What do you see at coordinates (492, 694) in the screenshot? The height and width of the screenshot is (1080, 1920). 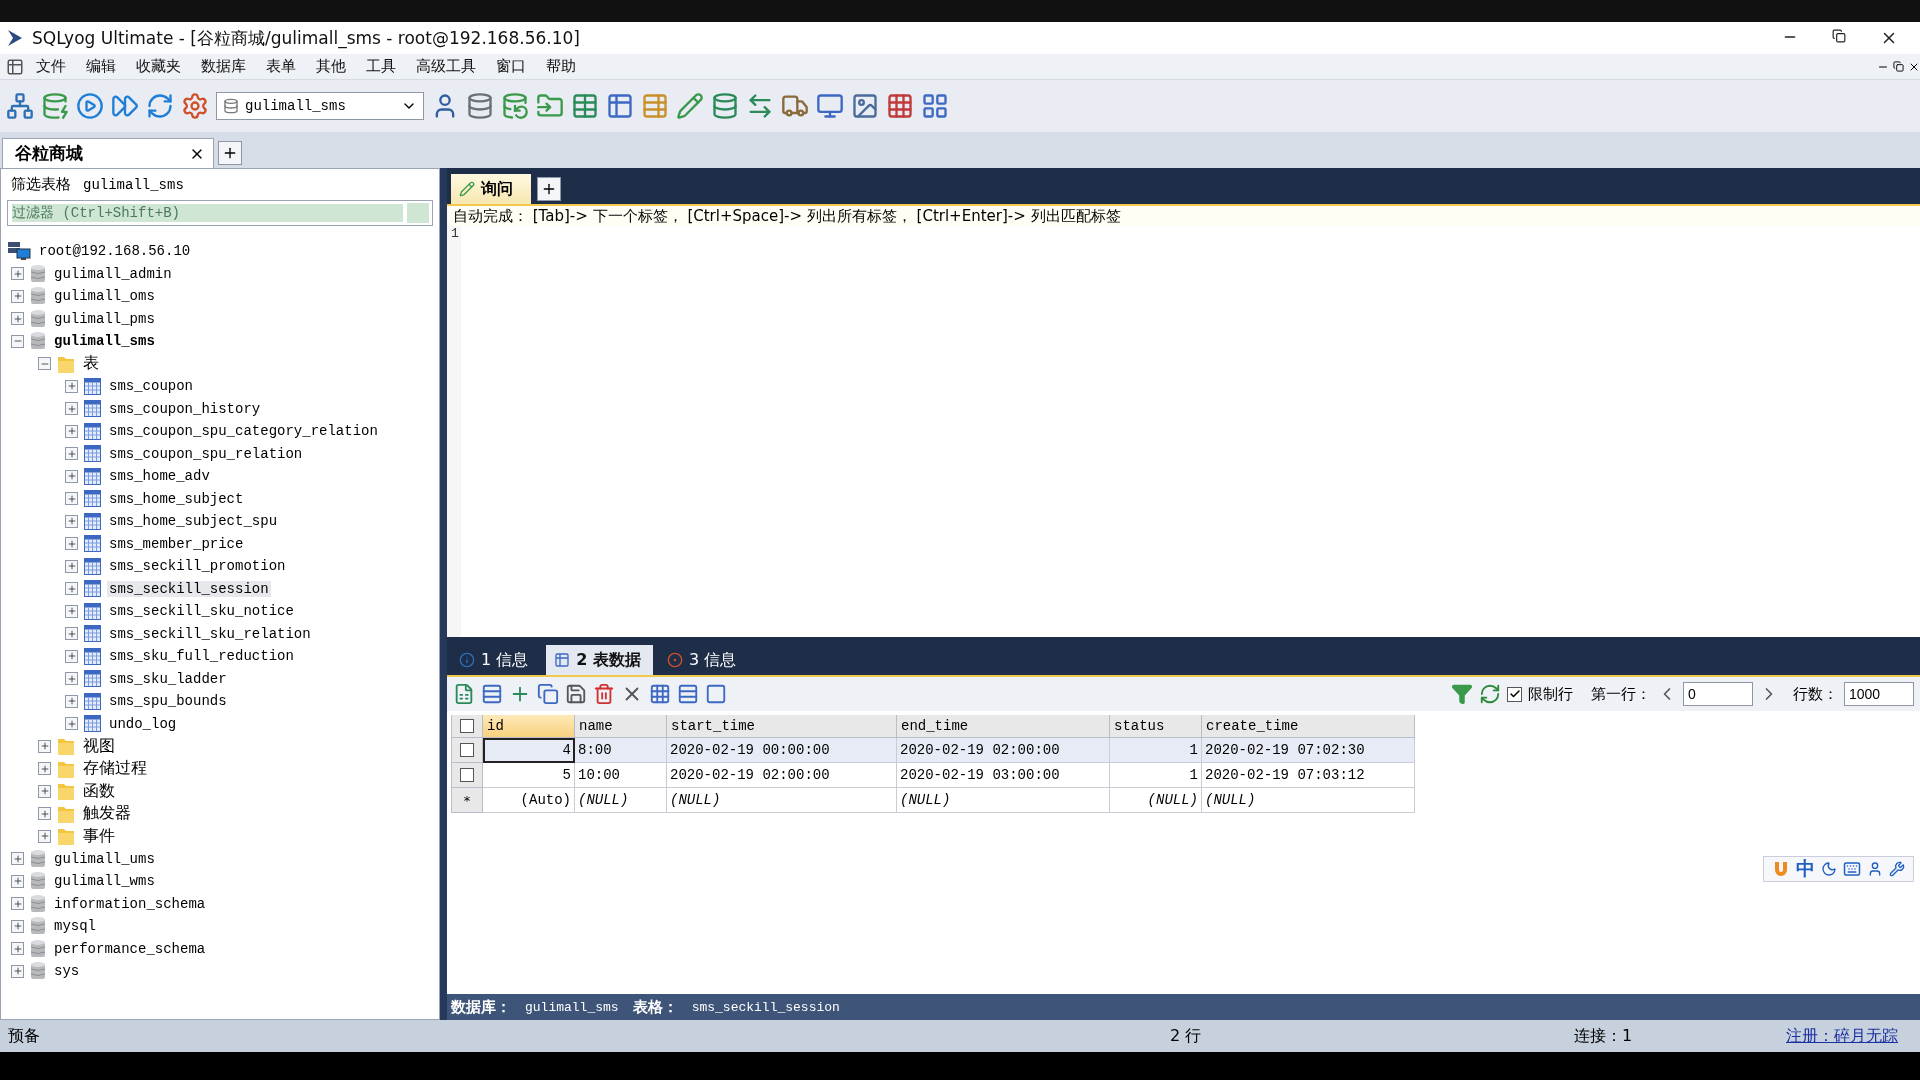 I see `rows-icon` at bounding box center [492, 694].